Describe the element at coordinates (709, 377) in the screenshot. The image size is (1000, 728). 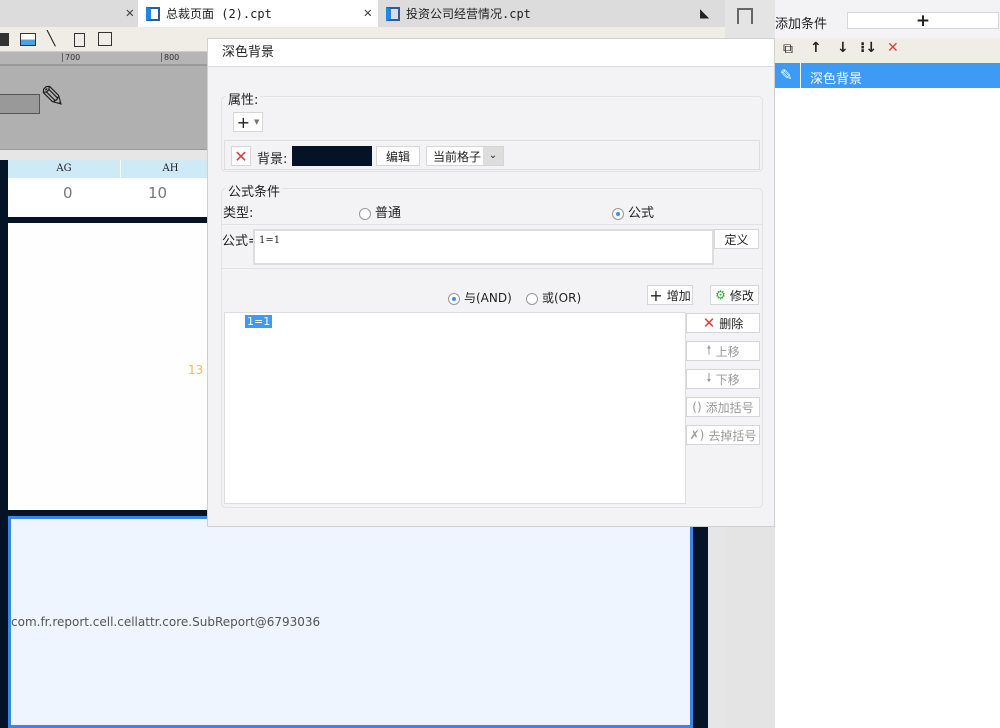
I see `arrow-down-icon: 🠗` at that location.